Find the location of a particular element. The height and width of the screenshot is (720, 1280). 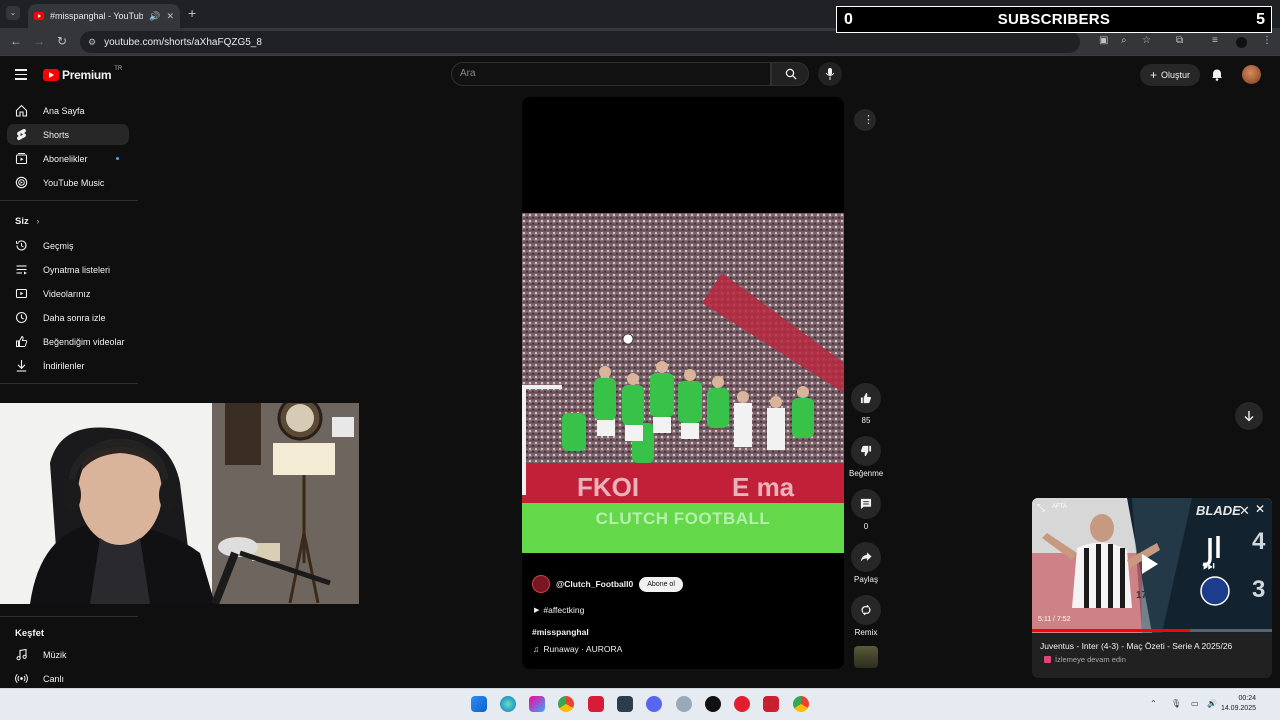

sidebar-item-shorts: Shorts is located at coordinates (68, 134).